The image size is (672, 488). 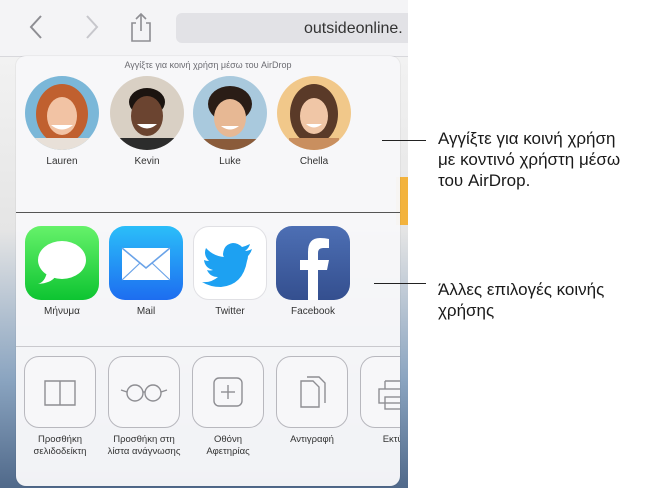 What do you see at coordinates (208, 65) in the screenshot?
I see `airdrop-hint: Αγγίξτε για κοινή χρήση μέσω του AirDrop` at bounding box center [208, 65].